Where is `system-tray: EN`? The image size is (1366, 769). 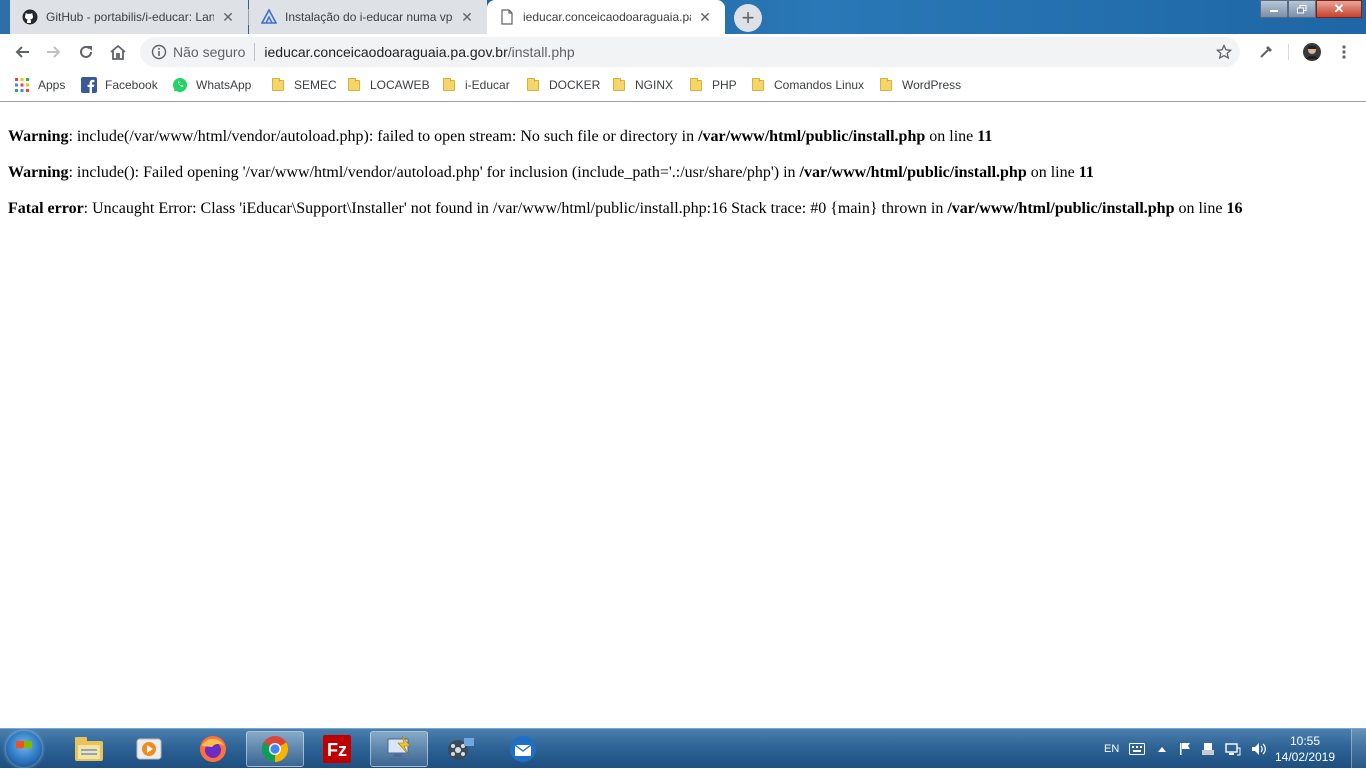 system-tray: EN is located at coordinates (1185, 749).